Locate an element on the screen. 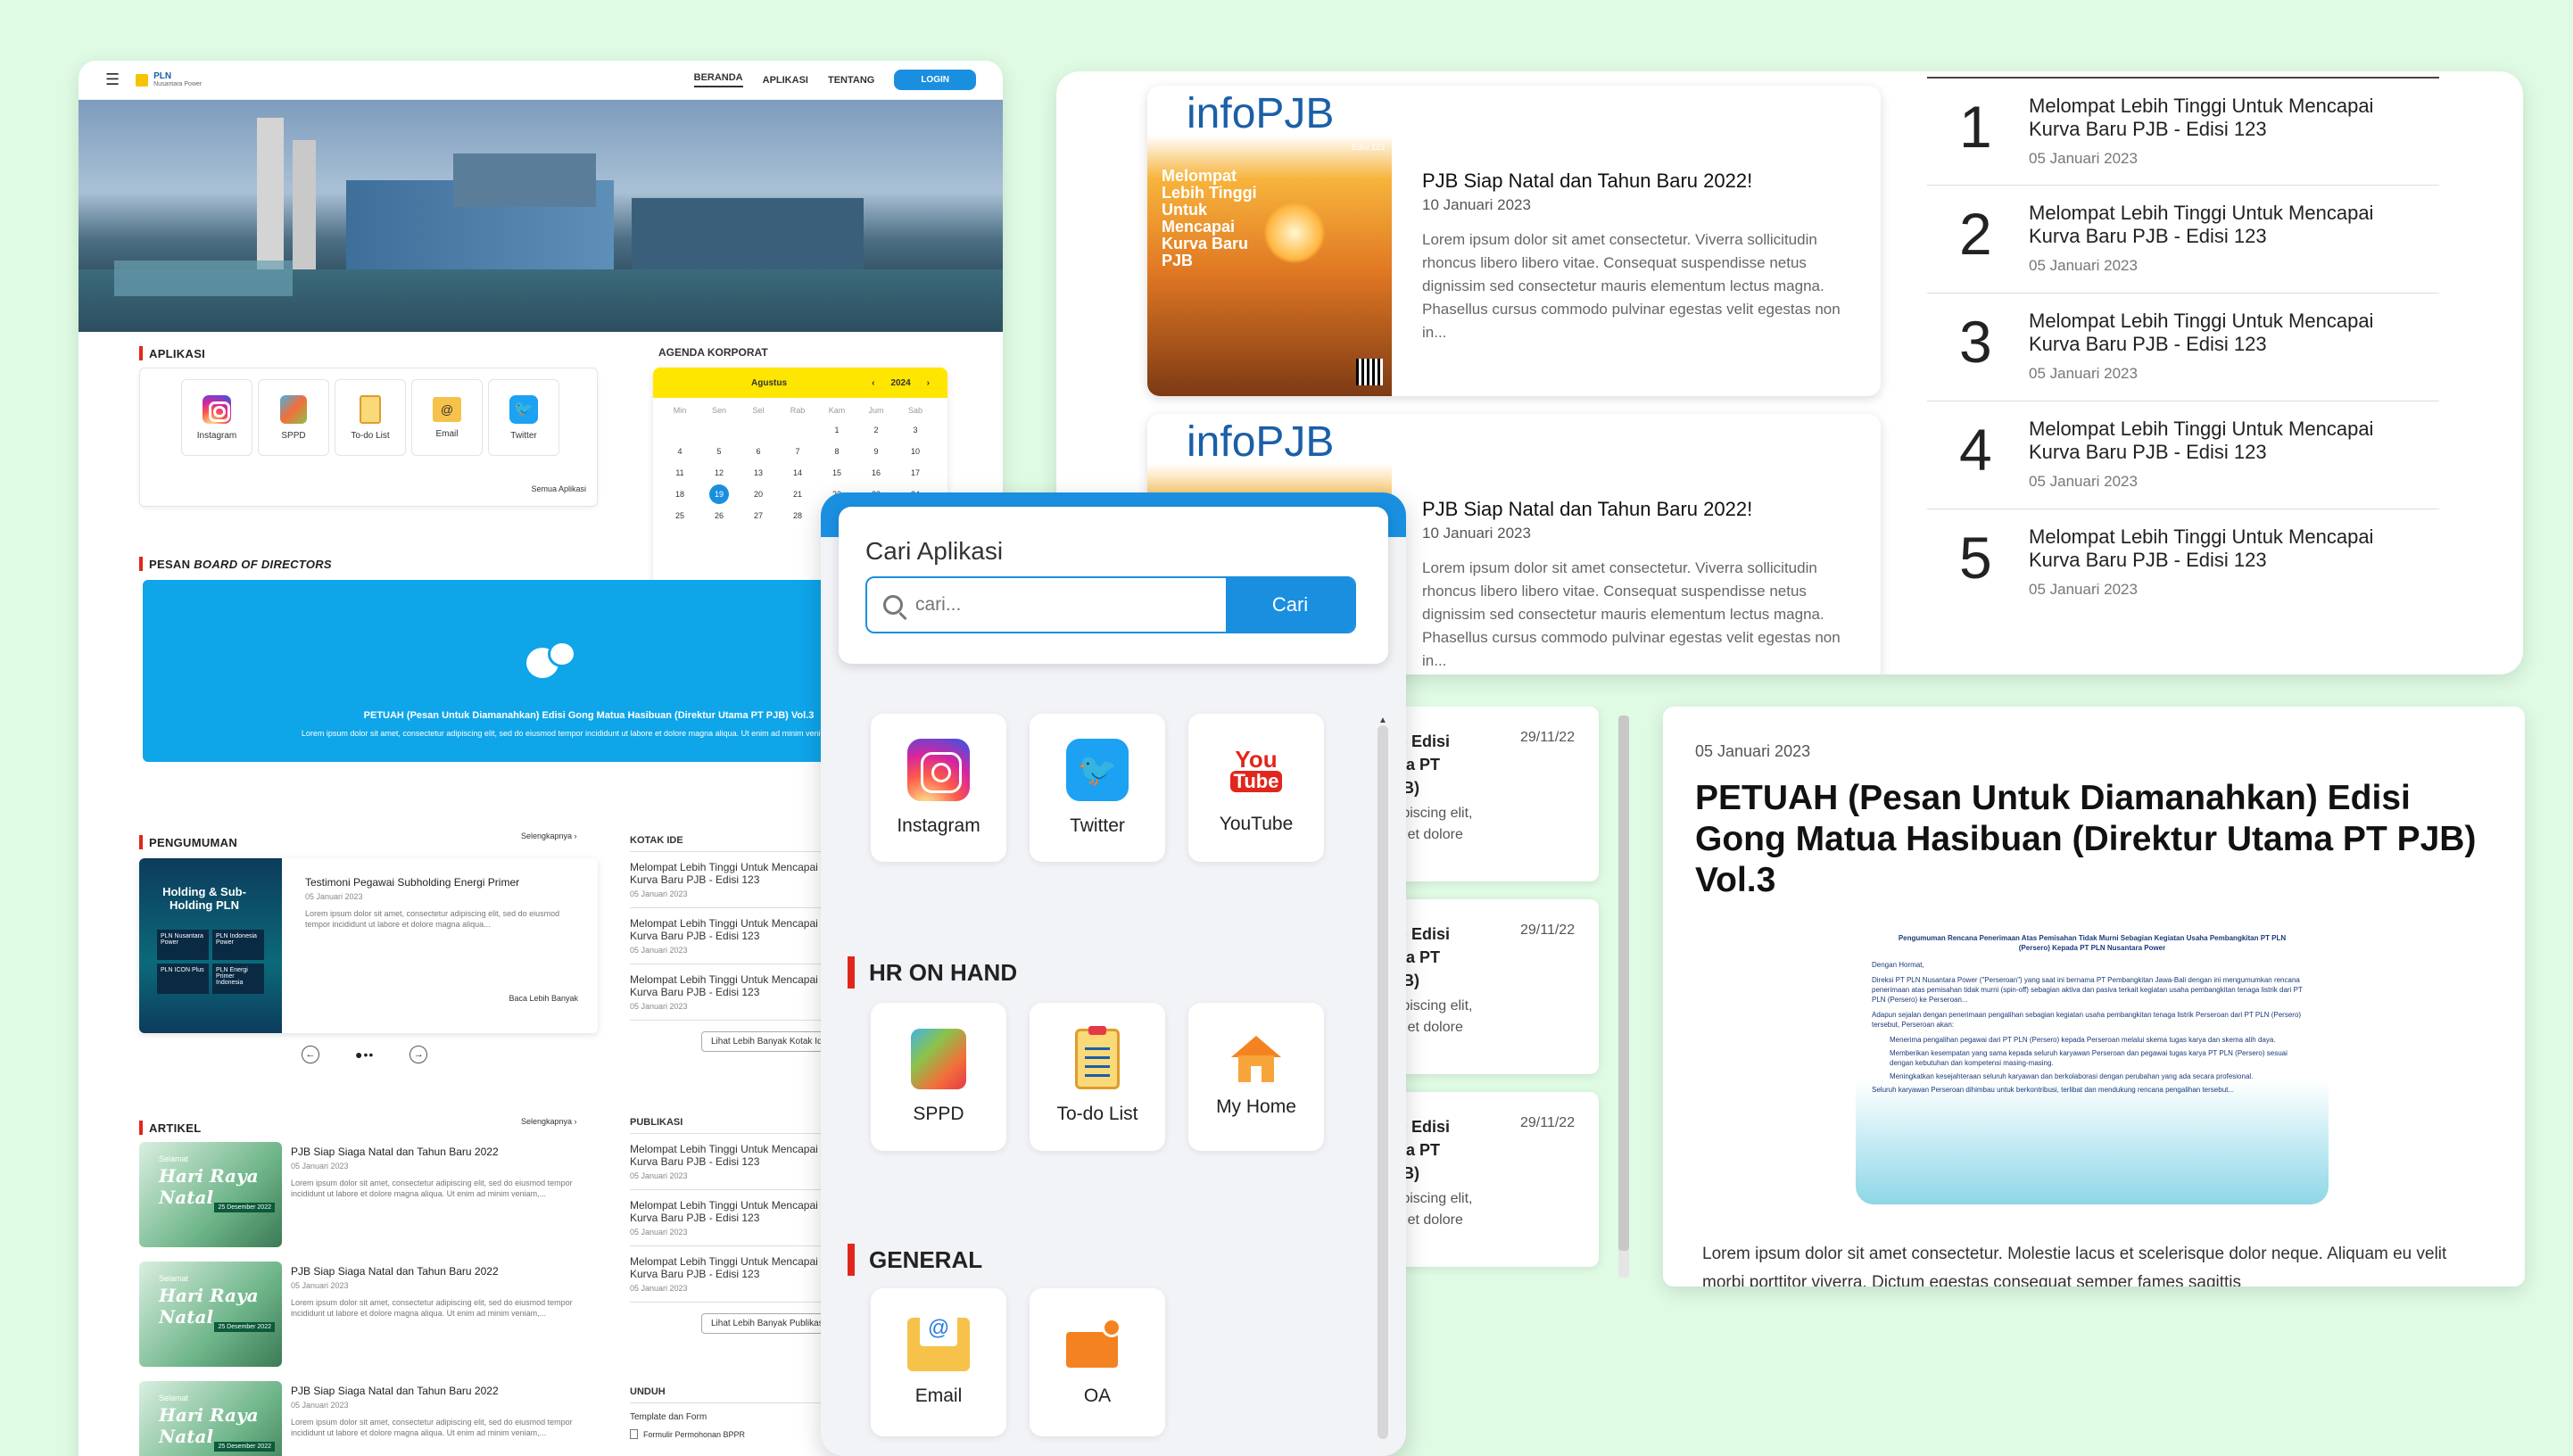 This screenshot has width=2573, height=1456. twitter-icon: 🐦 is located at coordinates (523, 409).